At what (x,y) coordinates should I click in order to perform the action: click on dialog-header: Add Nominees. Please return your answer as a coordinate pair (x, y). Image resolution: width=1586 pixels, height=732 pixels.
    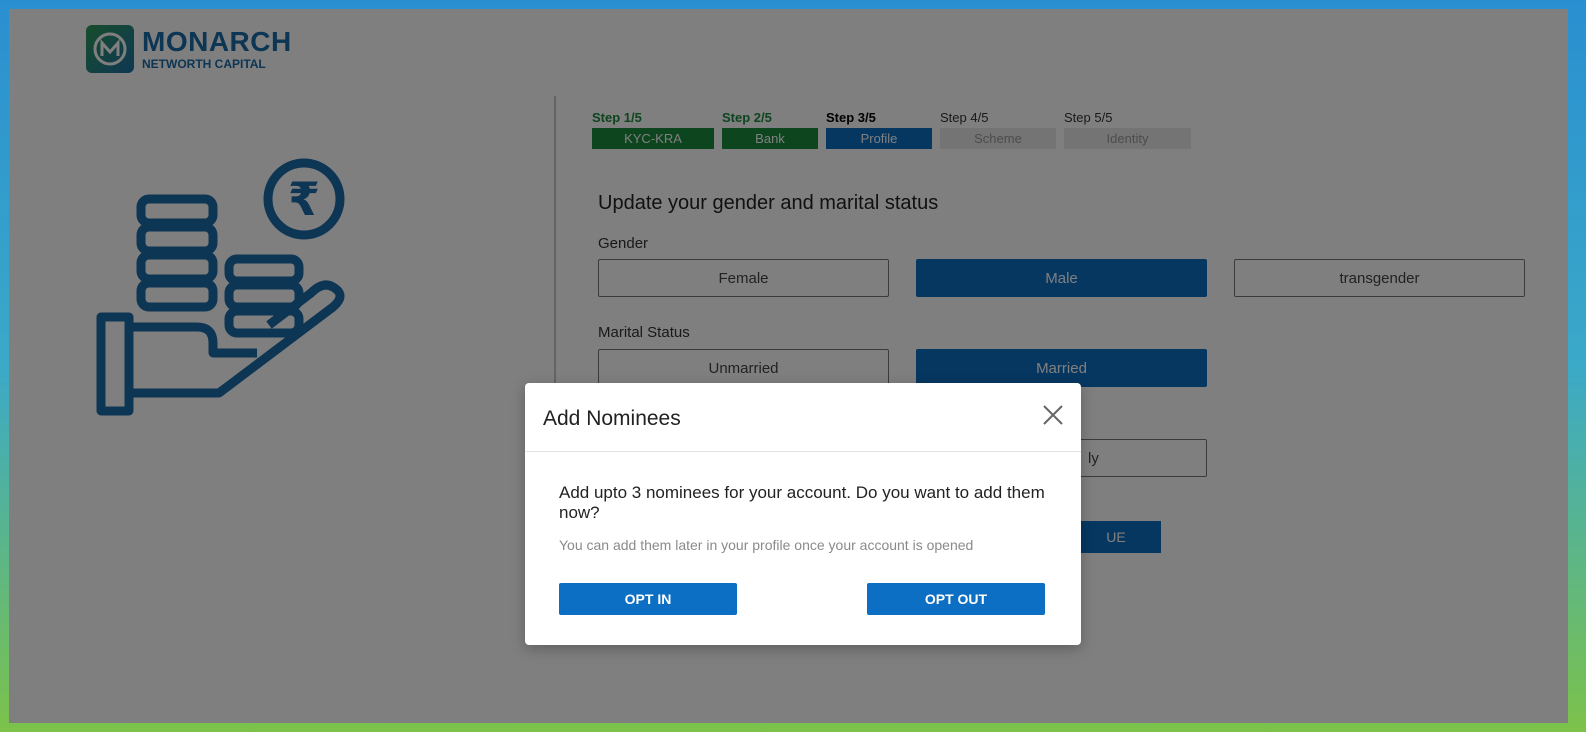
    Looking at the image, I should click on (803, 417).